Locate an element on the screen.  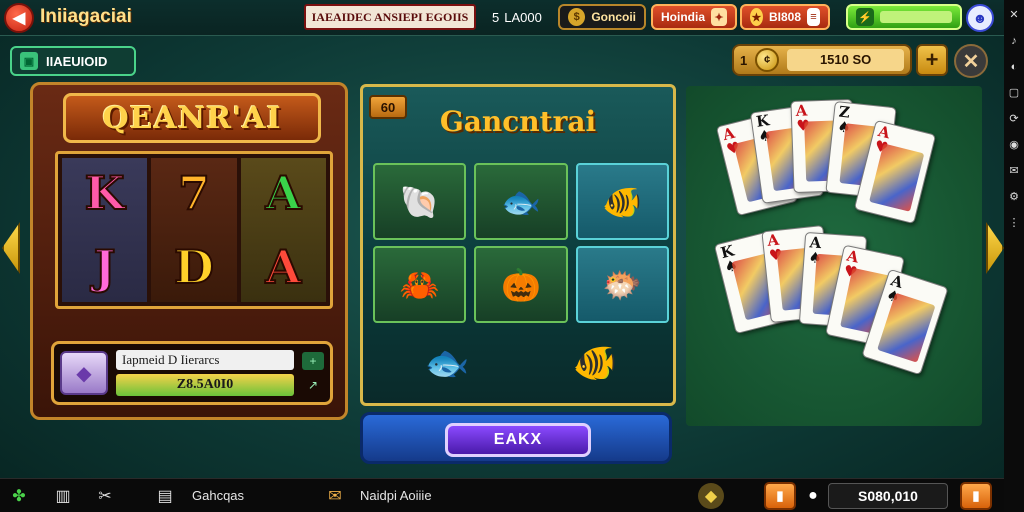
reel-symbol: D is located at coordinates (194, 267).